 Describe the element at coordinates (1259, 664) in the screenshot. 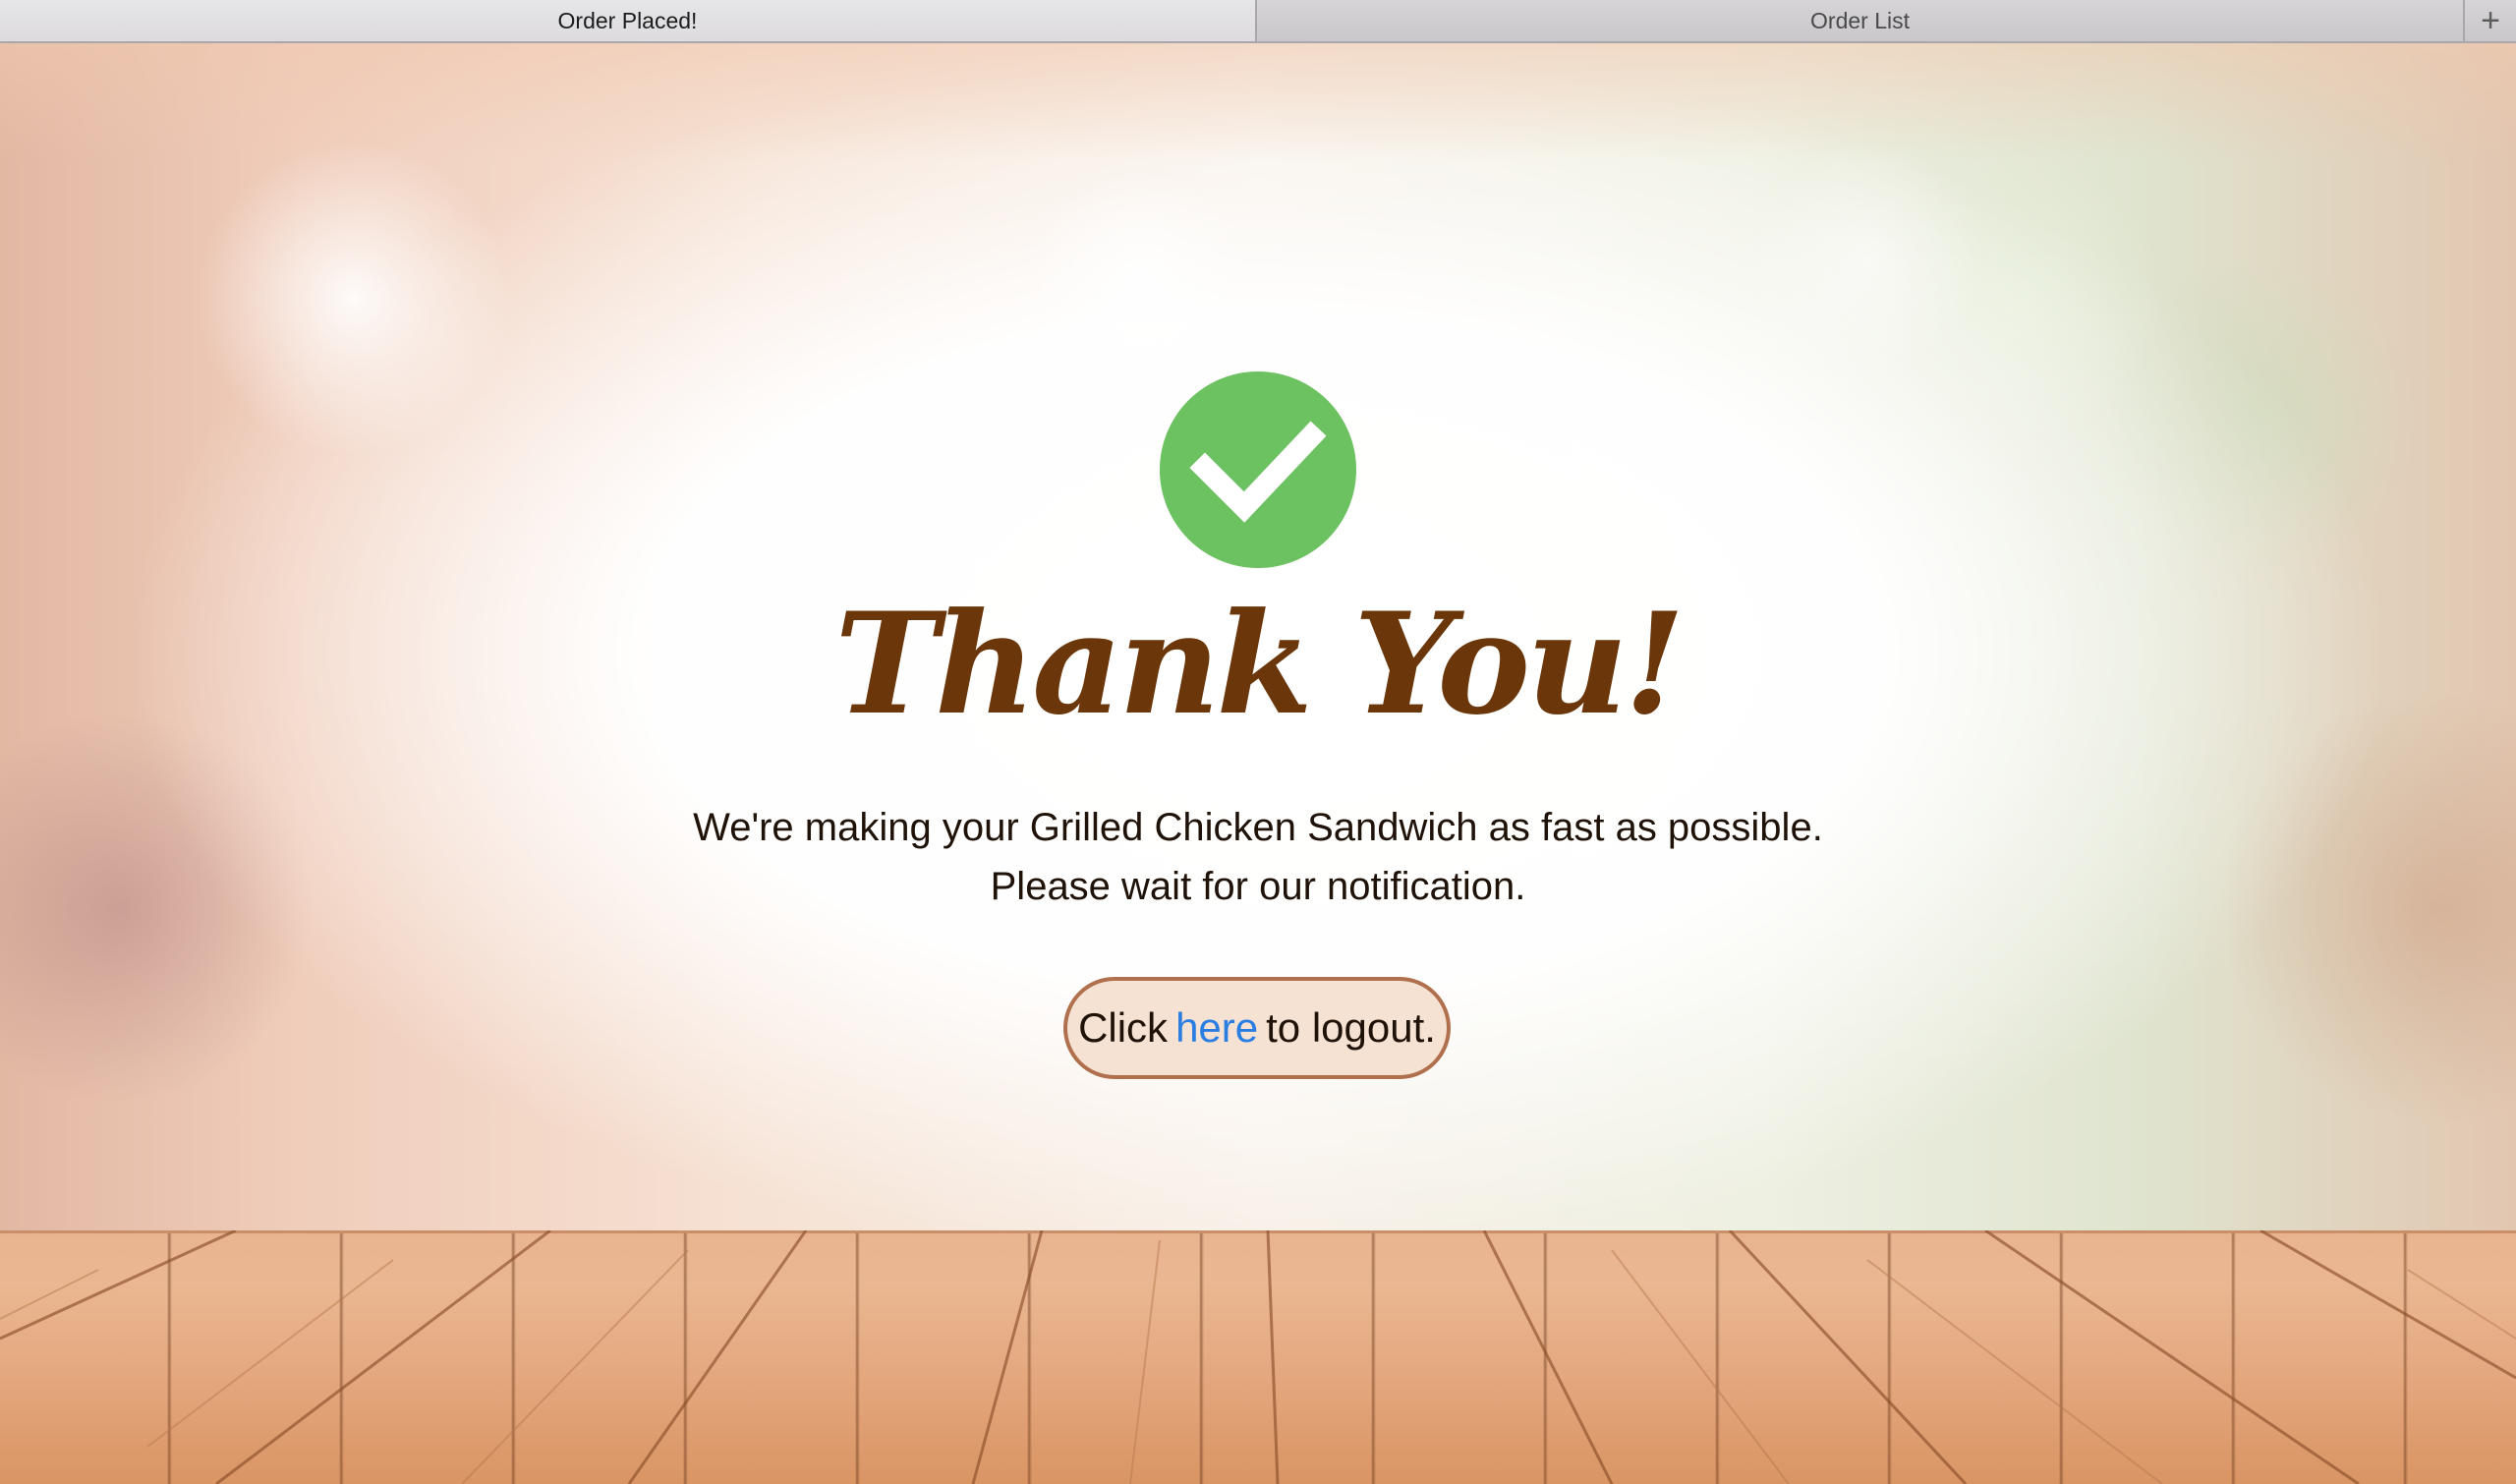

I see `page-title: Thank You!` at that location.